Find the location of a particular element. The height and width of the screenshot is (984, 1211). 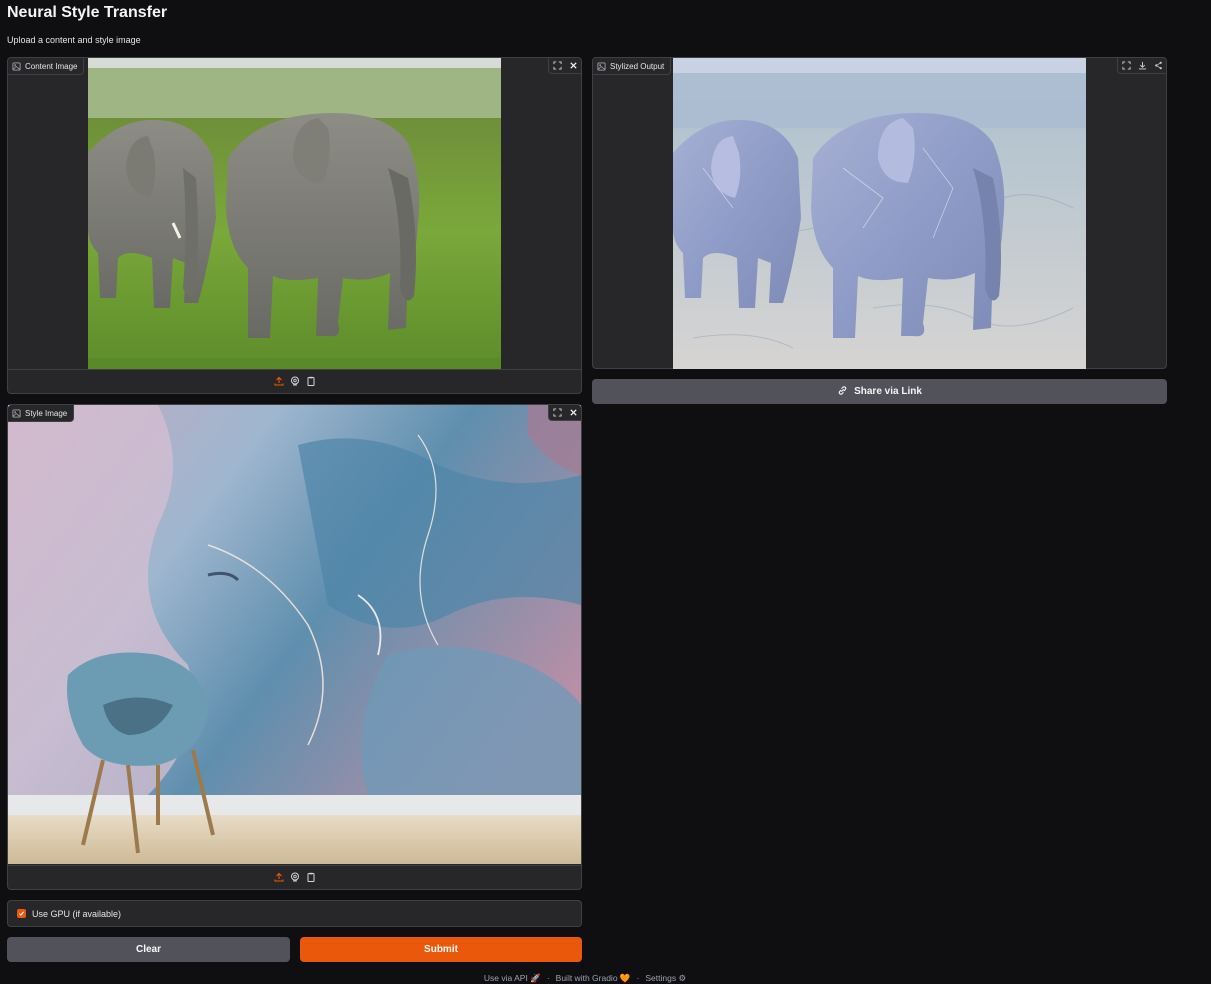

style-image-label: Style Image is located at coordinates (41, 413).